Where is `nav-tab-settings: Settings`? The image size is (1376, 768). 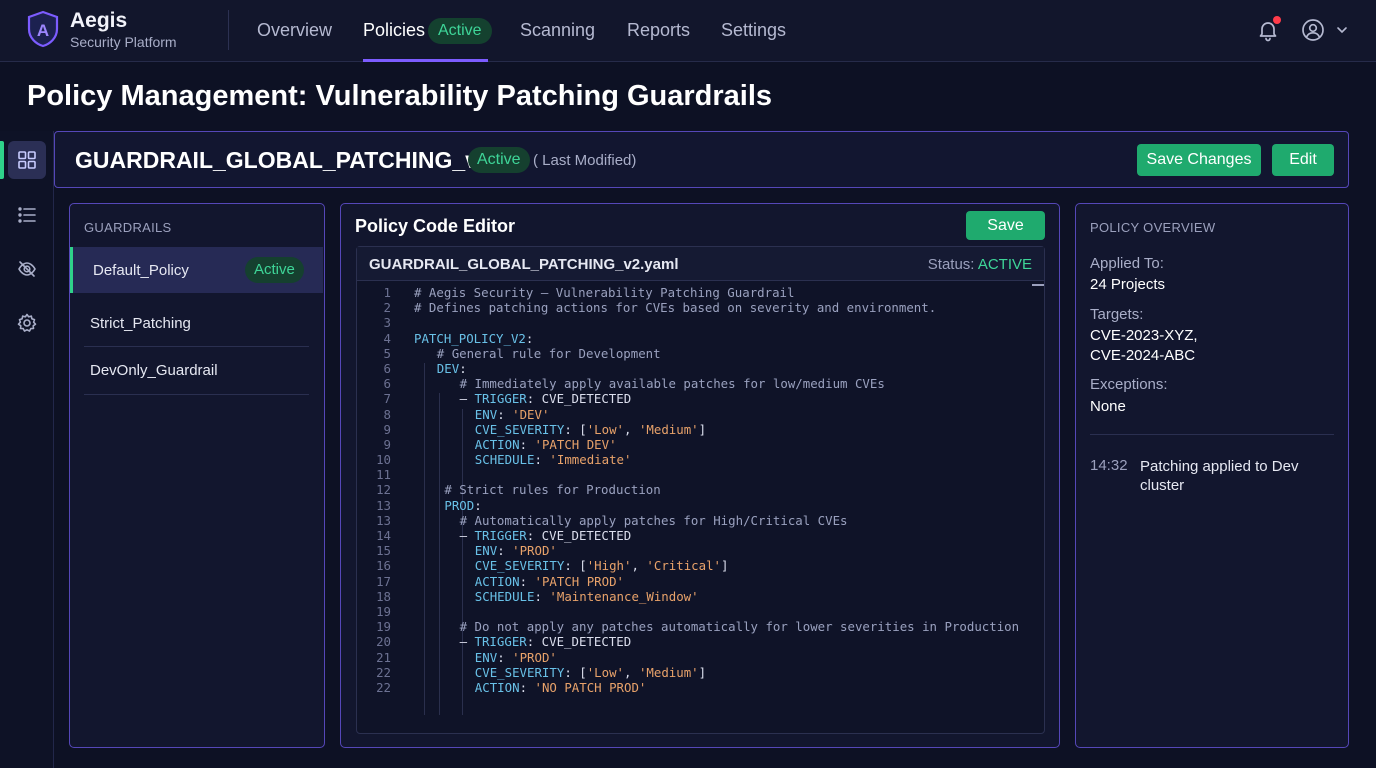 nav-tab-settings: Settings is located at coordinates (753, 31).